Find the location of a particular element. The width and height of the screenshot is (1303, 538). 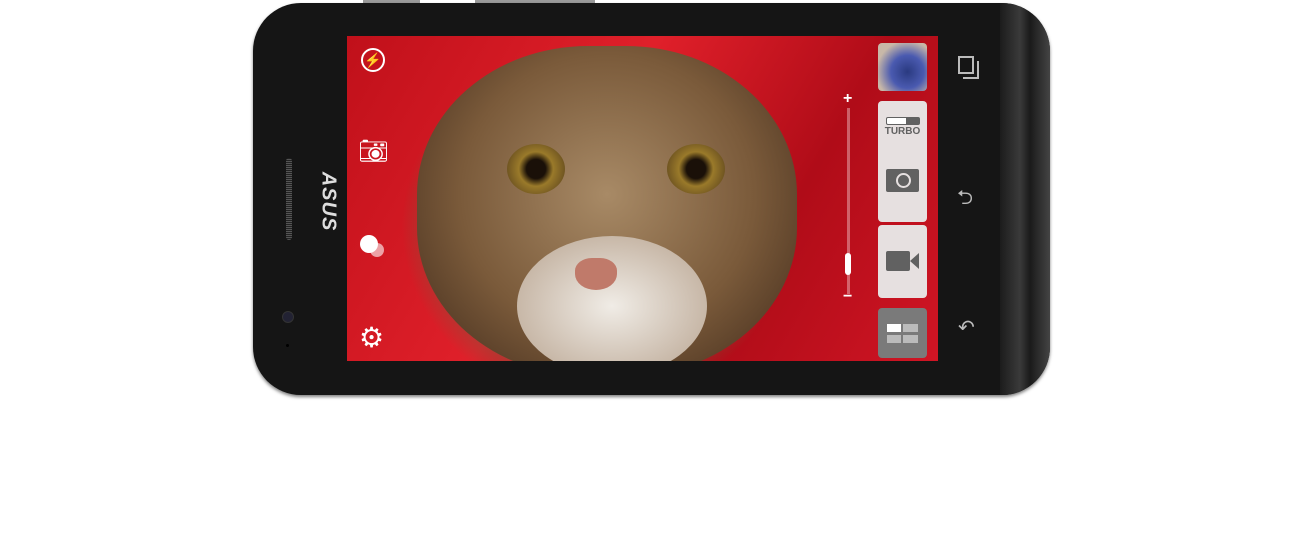

flash-icon: ⚡ is located at coordinates (373, 60).